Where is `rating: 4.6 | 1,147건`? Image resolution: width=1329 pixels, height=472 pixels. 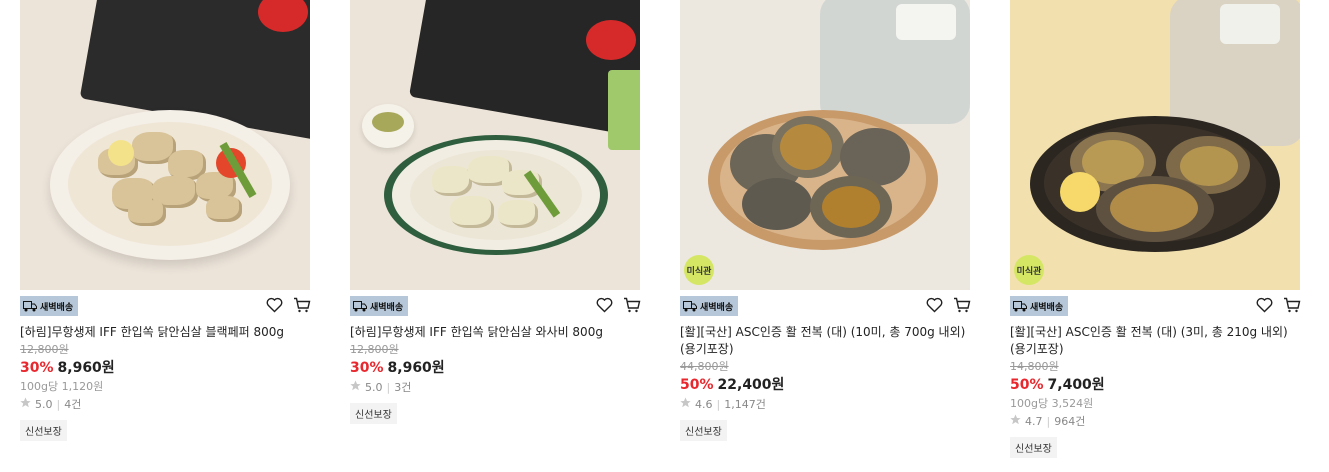
rating: 4.6 | 1,147건 is located at coordinates (825, 405).